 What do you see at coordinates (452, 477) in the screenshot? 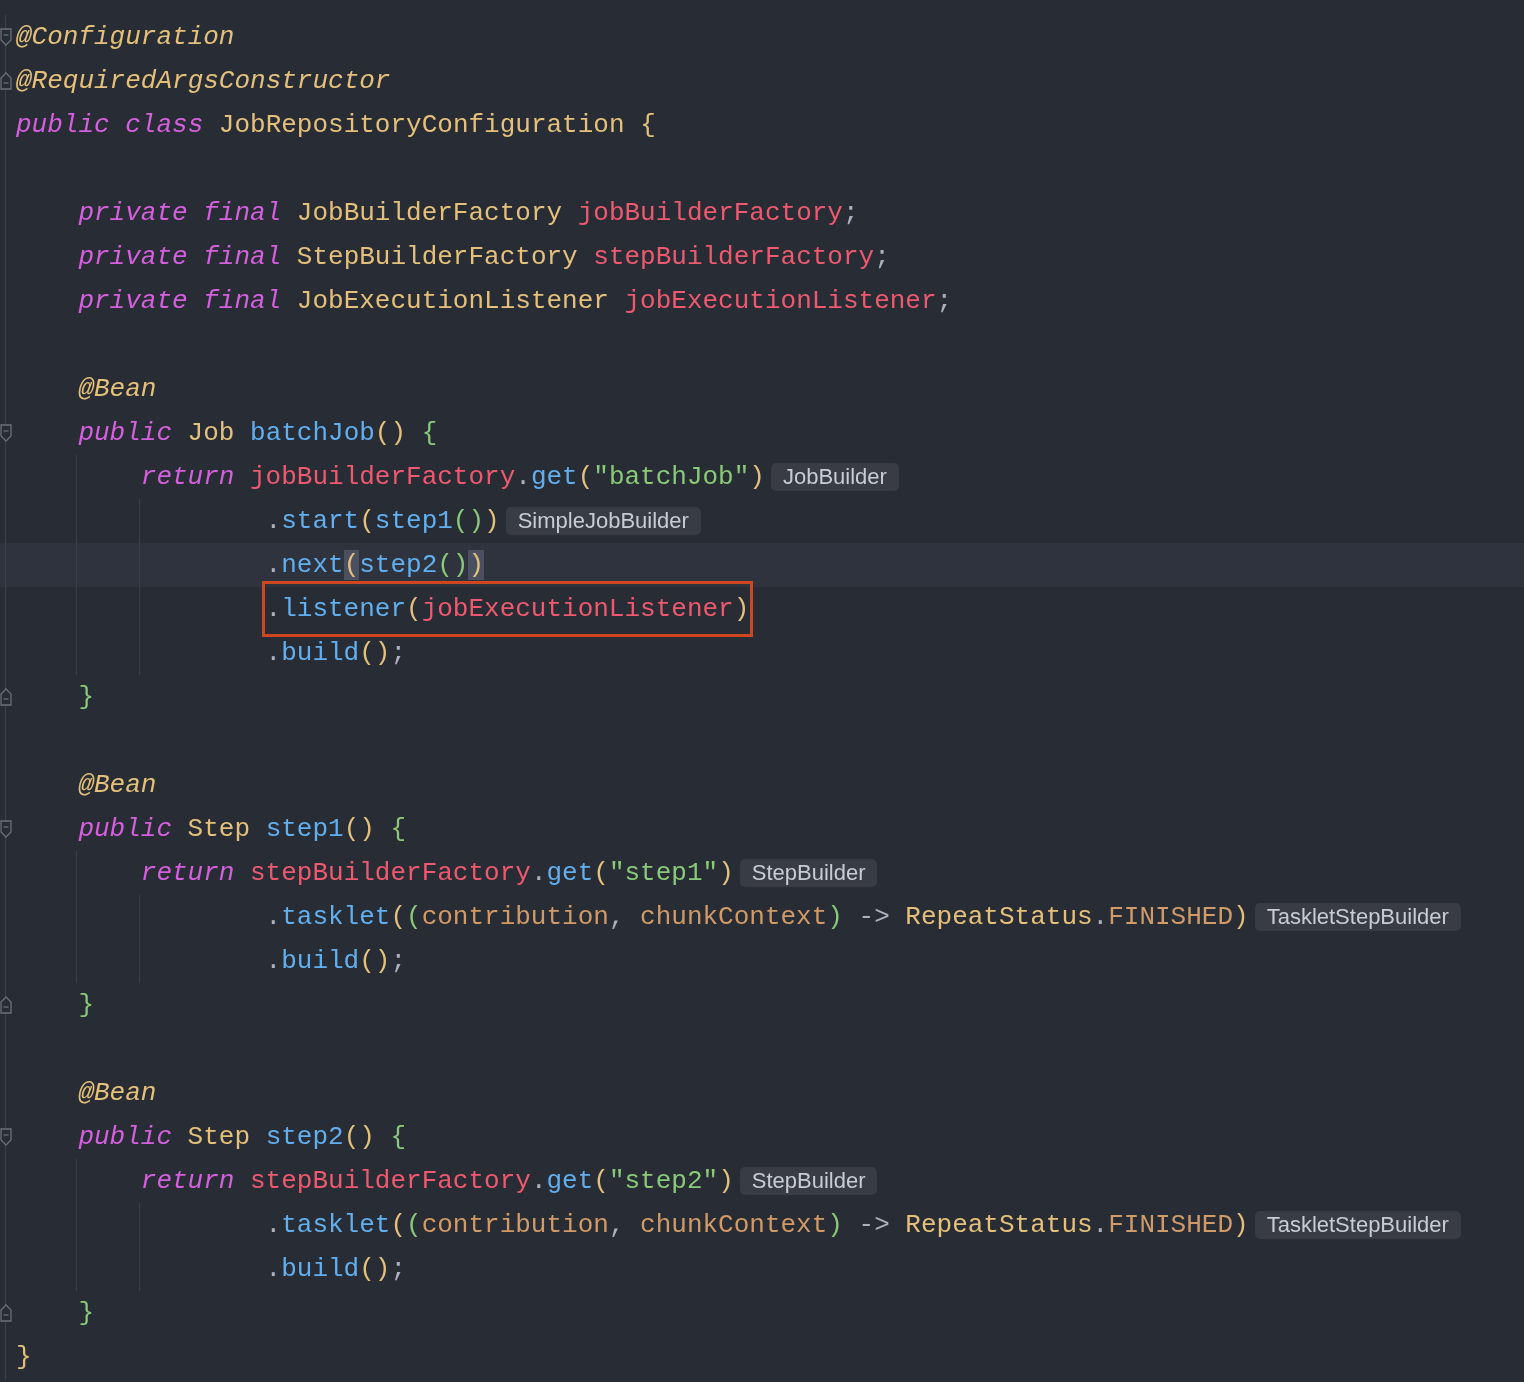
I see `code-line: return jobBuilderFactory.get("batchJob")` at bounding box center [452, 477].